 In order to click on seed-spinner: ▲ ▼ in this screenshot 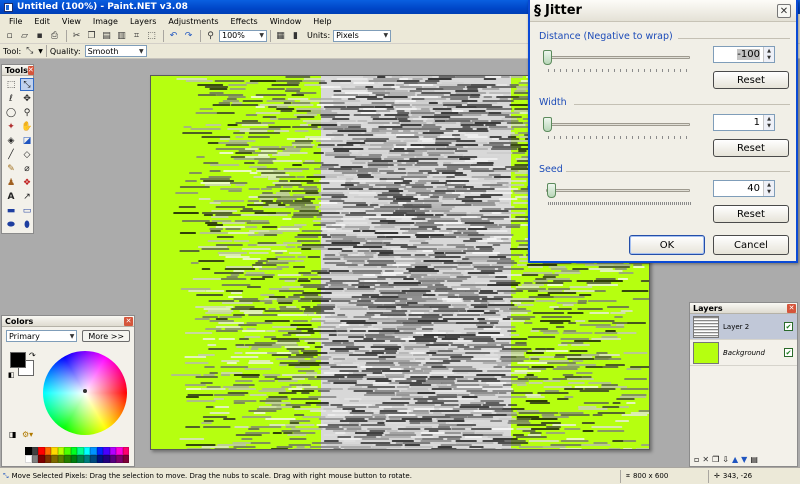, I will do `click(768, 188)`.